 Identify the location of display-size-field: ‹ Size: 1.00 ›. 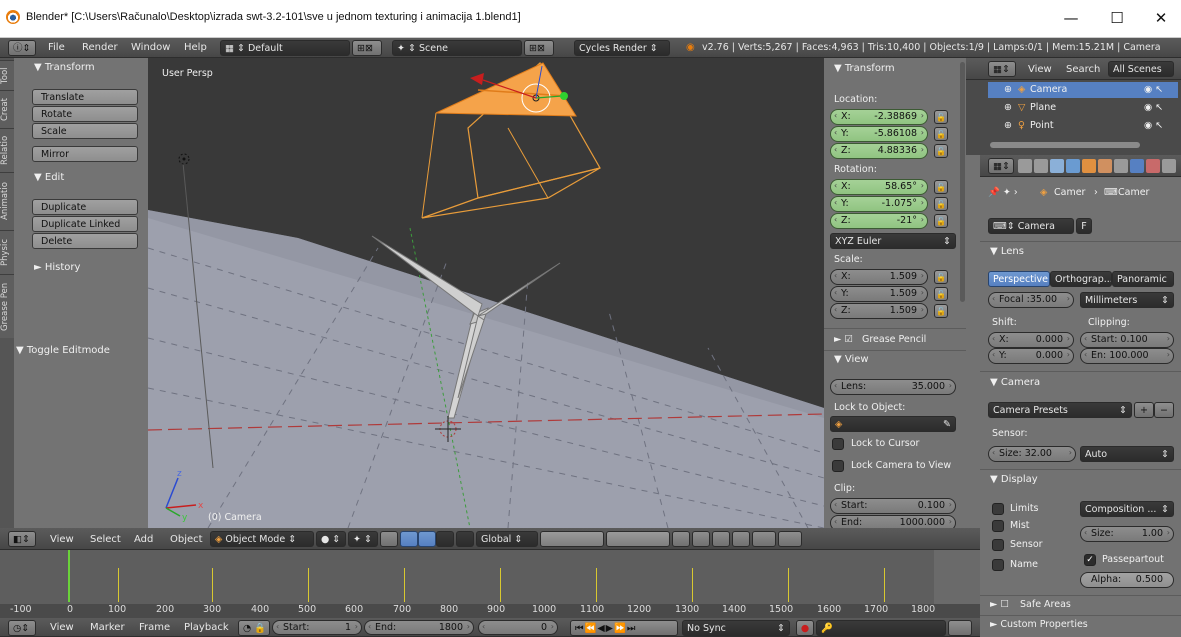
(1127, 534).